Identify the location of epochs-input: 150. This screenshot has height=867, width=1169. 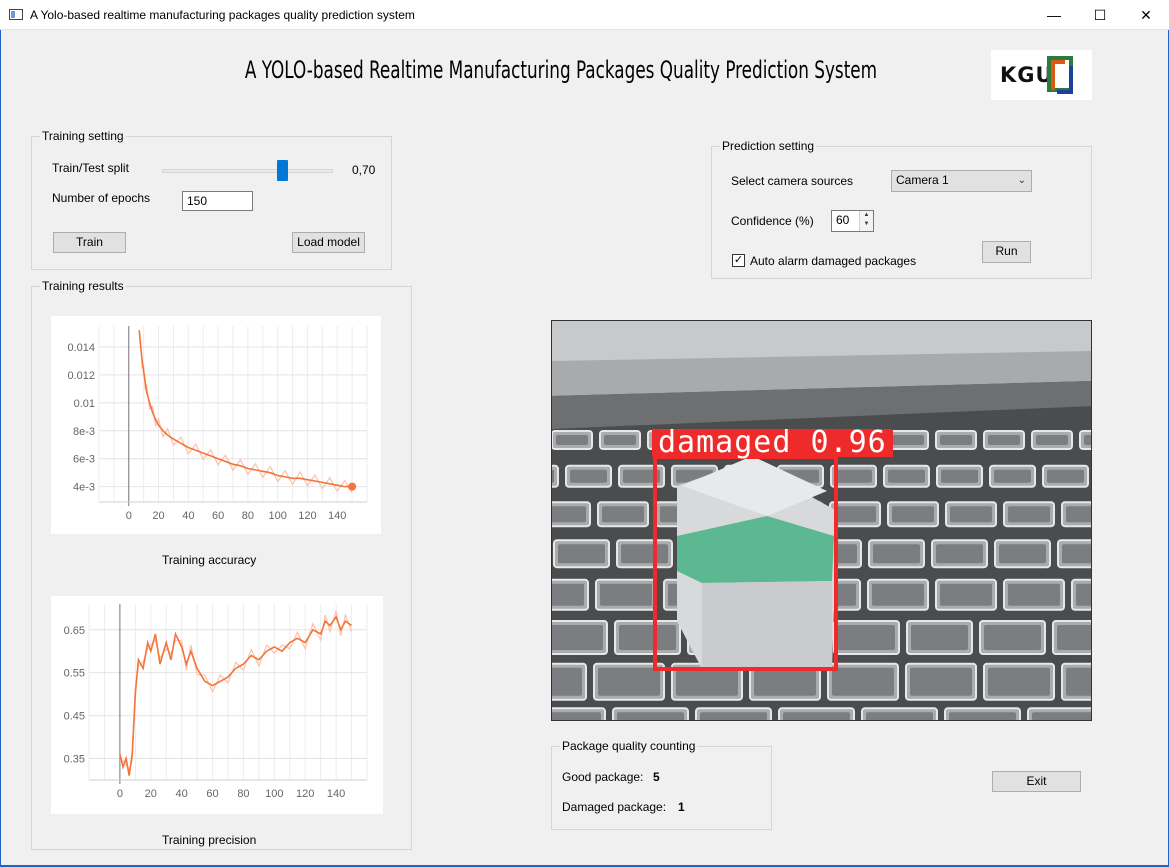
(217, 201).